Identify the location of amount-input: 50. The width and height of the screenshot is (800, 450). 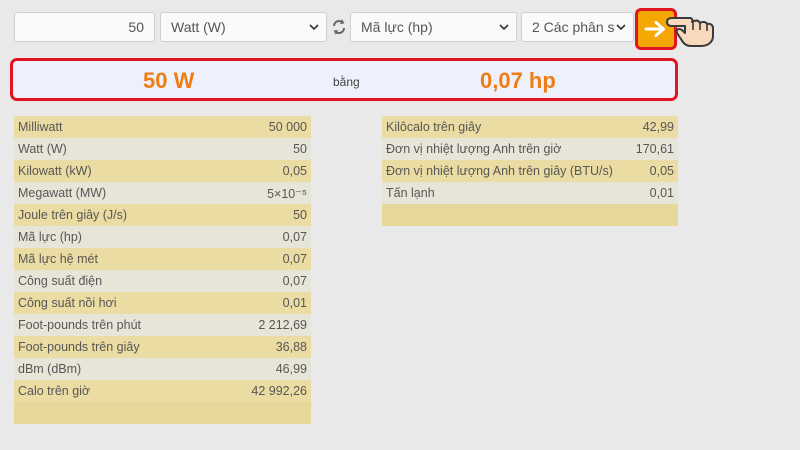
(84, 27).